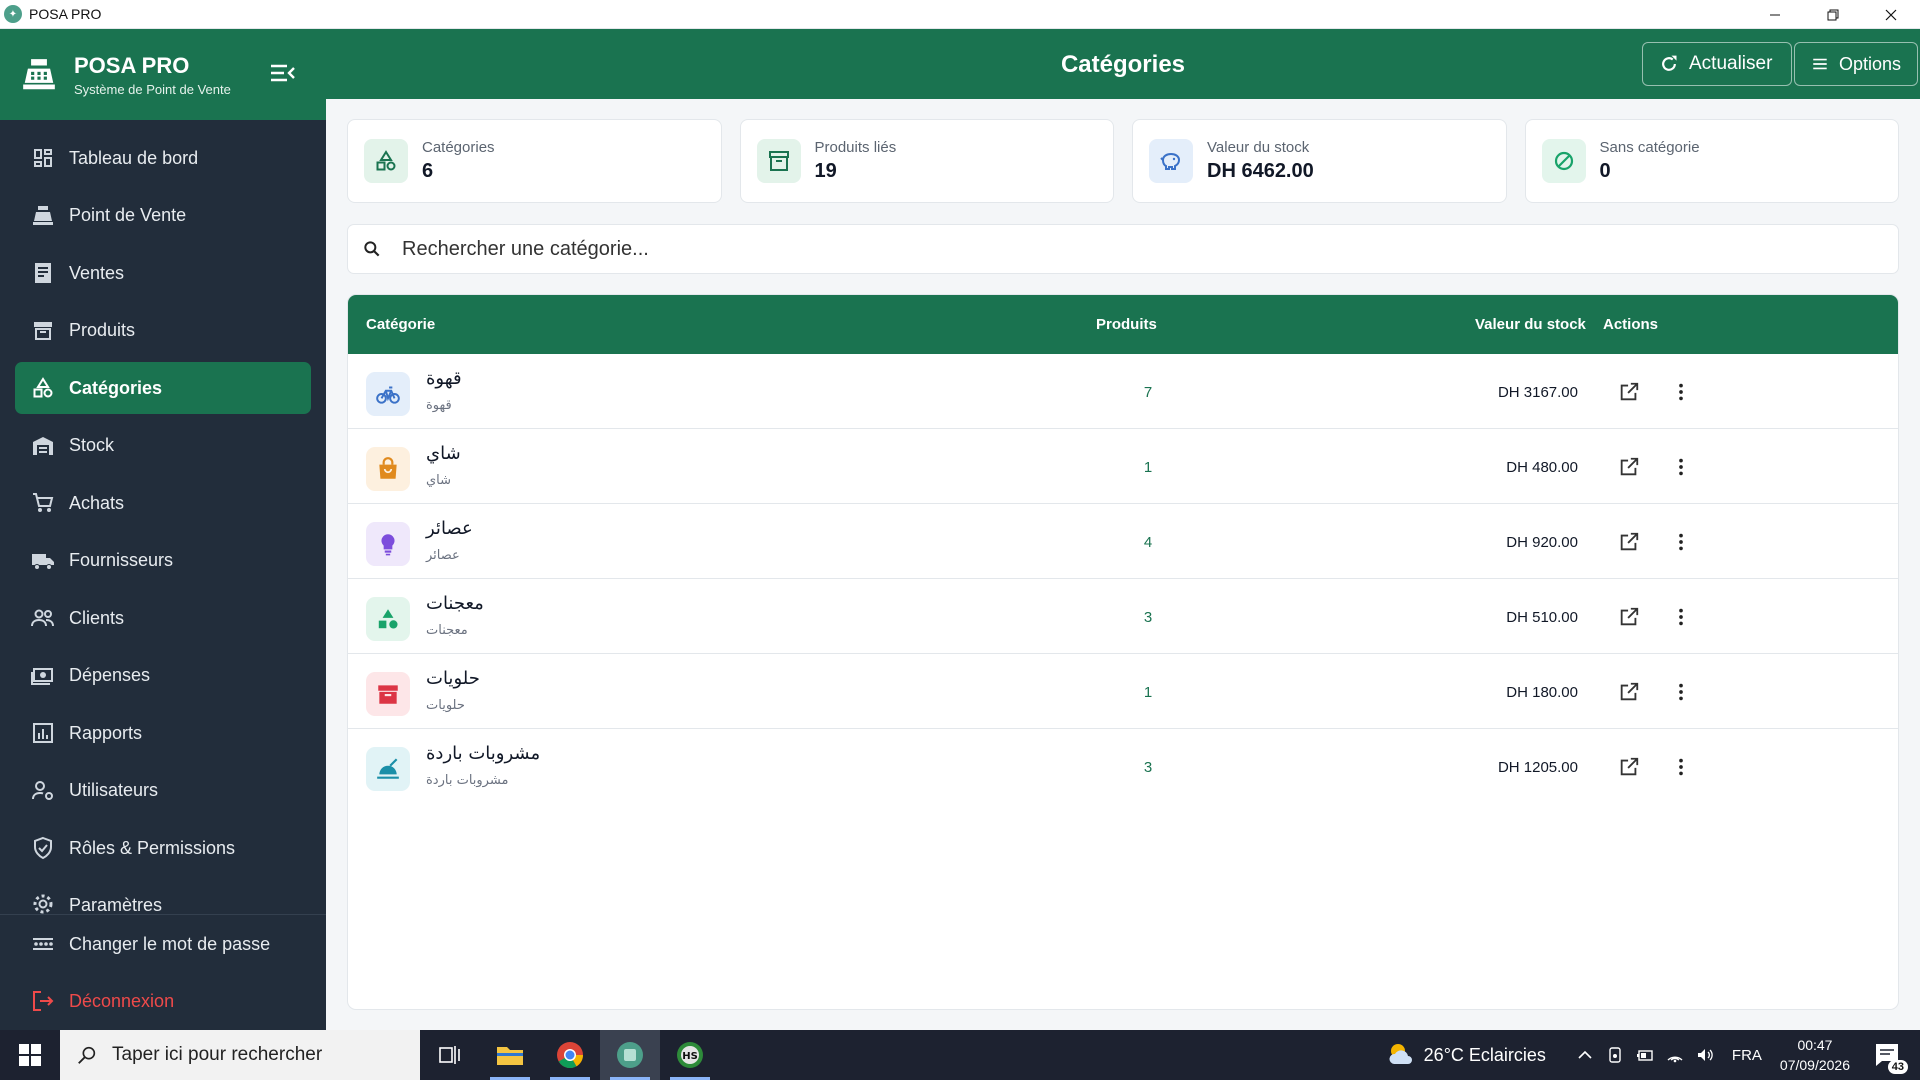 The width and height of the screenshot is (1920, 1080). I want to click on sidebar-item-stock: Stock, so click(163, 446).